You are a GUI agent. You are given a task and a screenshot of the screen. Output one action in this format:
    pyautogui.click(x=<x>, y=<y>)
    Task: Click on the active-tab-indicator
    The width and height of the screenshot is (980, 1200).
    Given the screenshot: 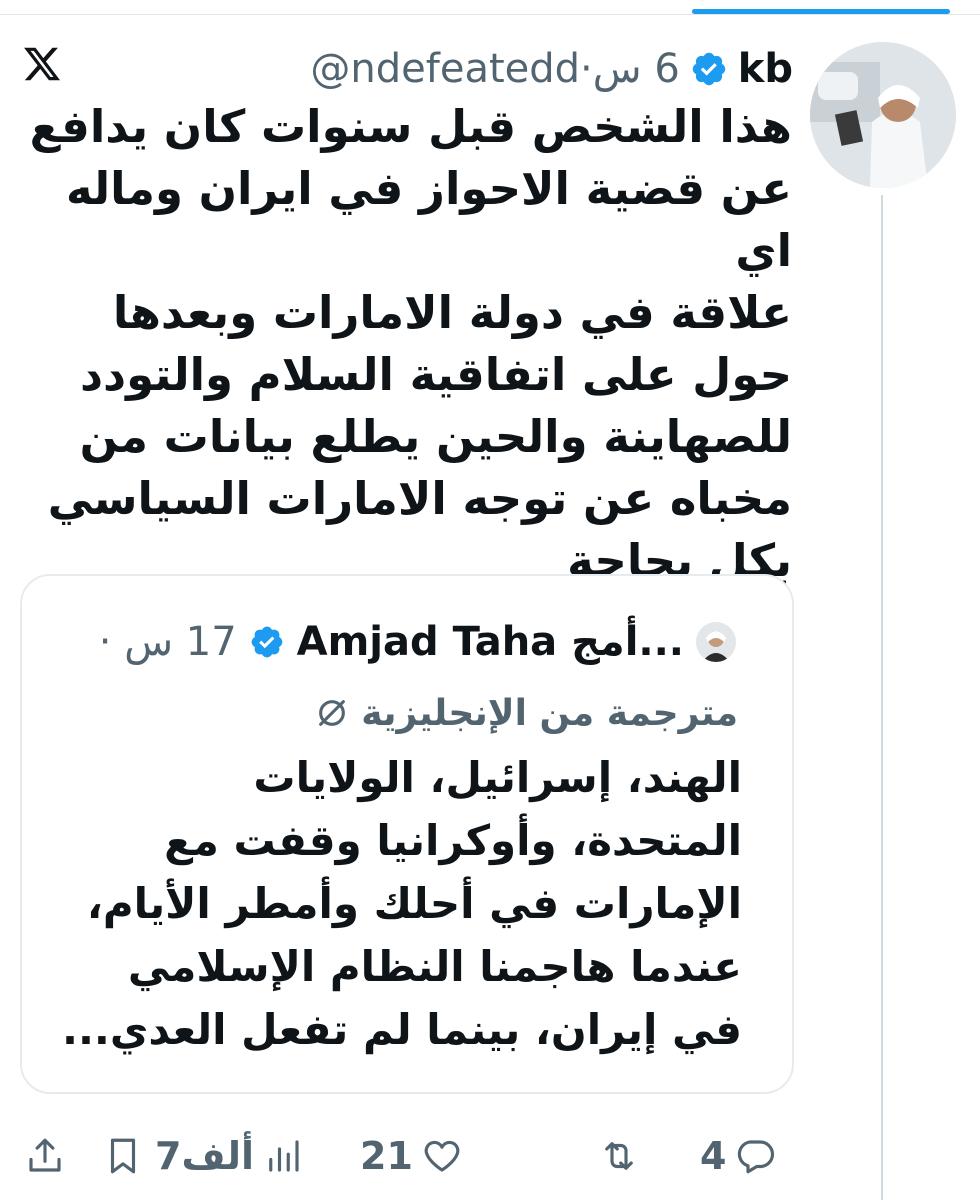 What is the action you would take?
    pyautogui.click(x=821, y=11)
    